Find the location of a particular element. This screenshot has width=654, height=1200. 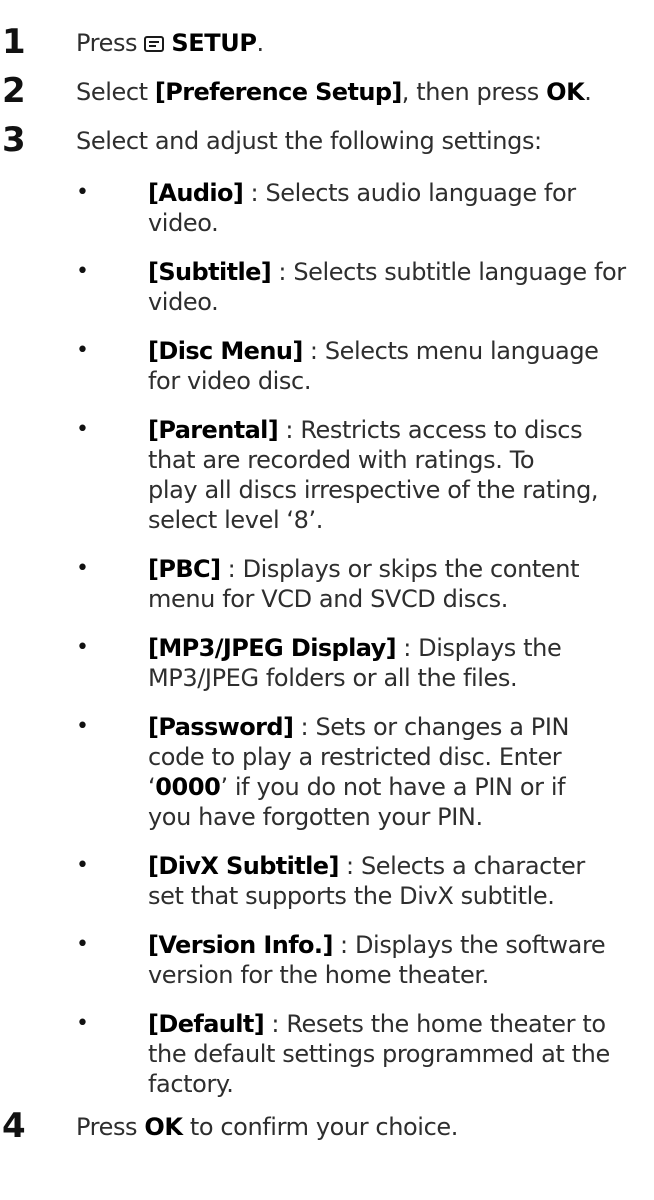

setting-name: [Subtitle] is located at coordinates (210, 272).